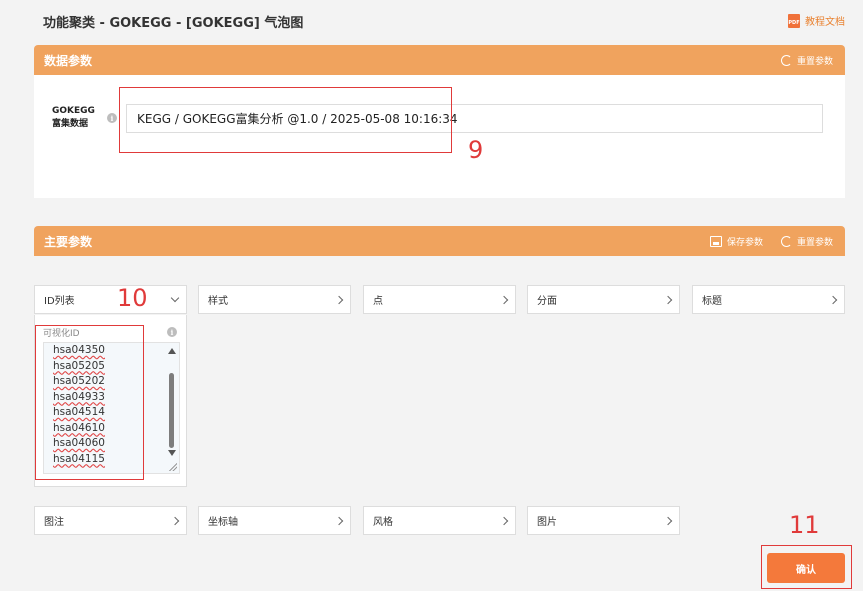 This screenshot has height=591, width=863. What do you see at coordinates (603, 520) in the screenshot?
I see `tile-image: 图片` at bounding box center [603, 520].